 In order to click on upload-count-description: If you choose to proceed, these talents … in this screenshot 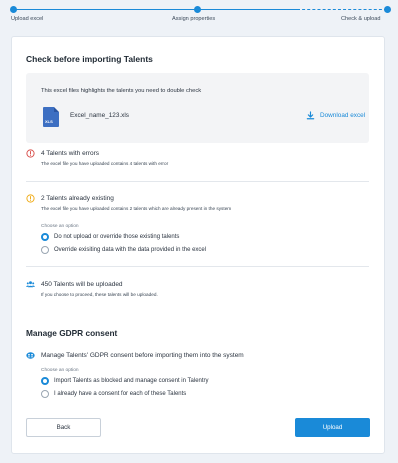, I will do `click(99, 294)`.